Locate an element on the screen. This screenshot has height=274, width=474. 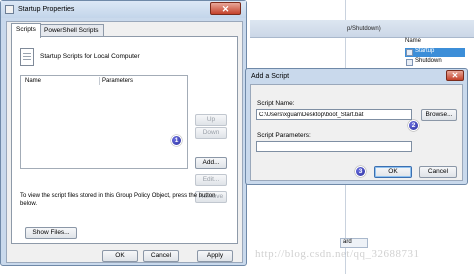
script-name-label: Script Name: is located at coordinates (276, 103).